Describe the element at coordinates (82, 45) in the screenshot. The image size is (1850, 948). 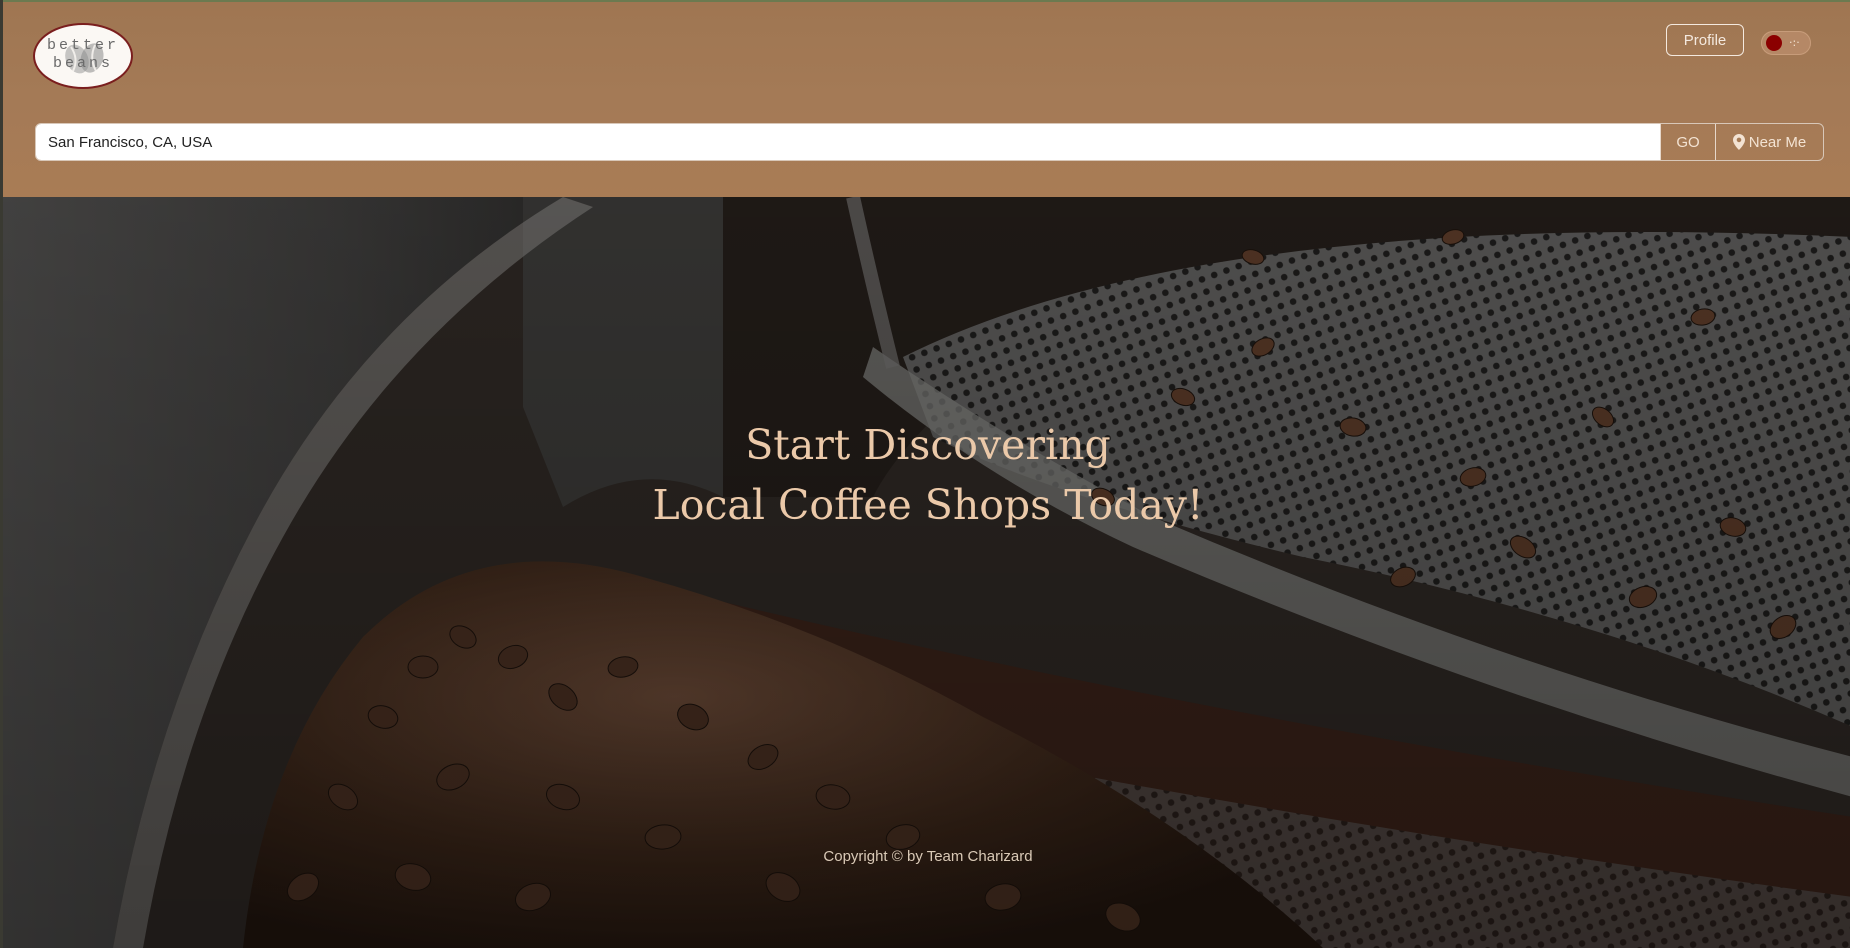
I see `logo-text-better: better` at that location.